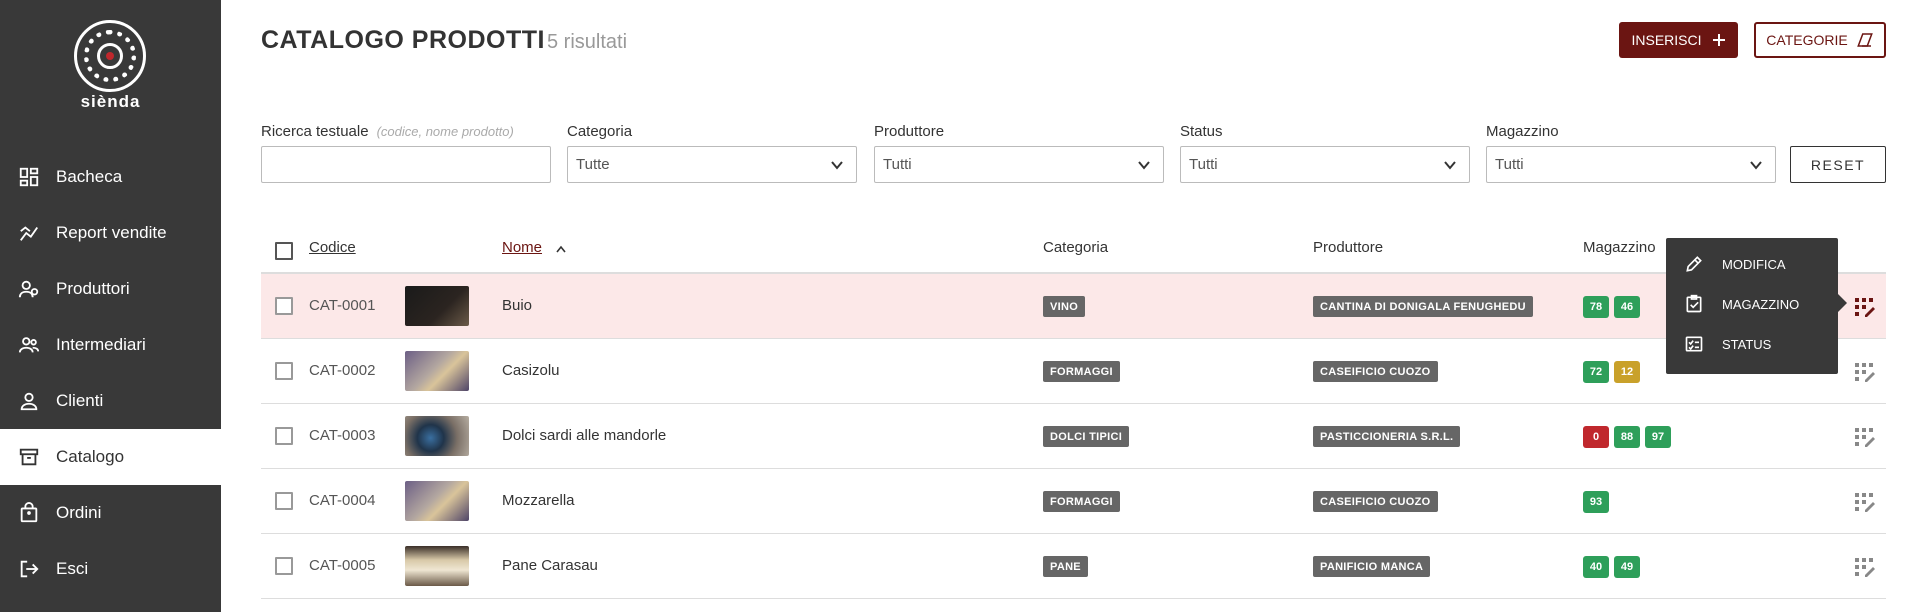 Image resolution: width=1920 pixels, height=612 pixels. I want to click on producer-tag: PANIFICIO MANCA, so click(1372, 566).